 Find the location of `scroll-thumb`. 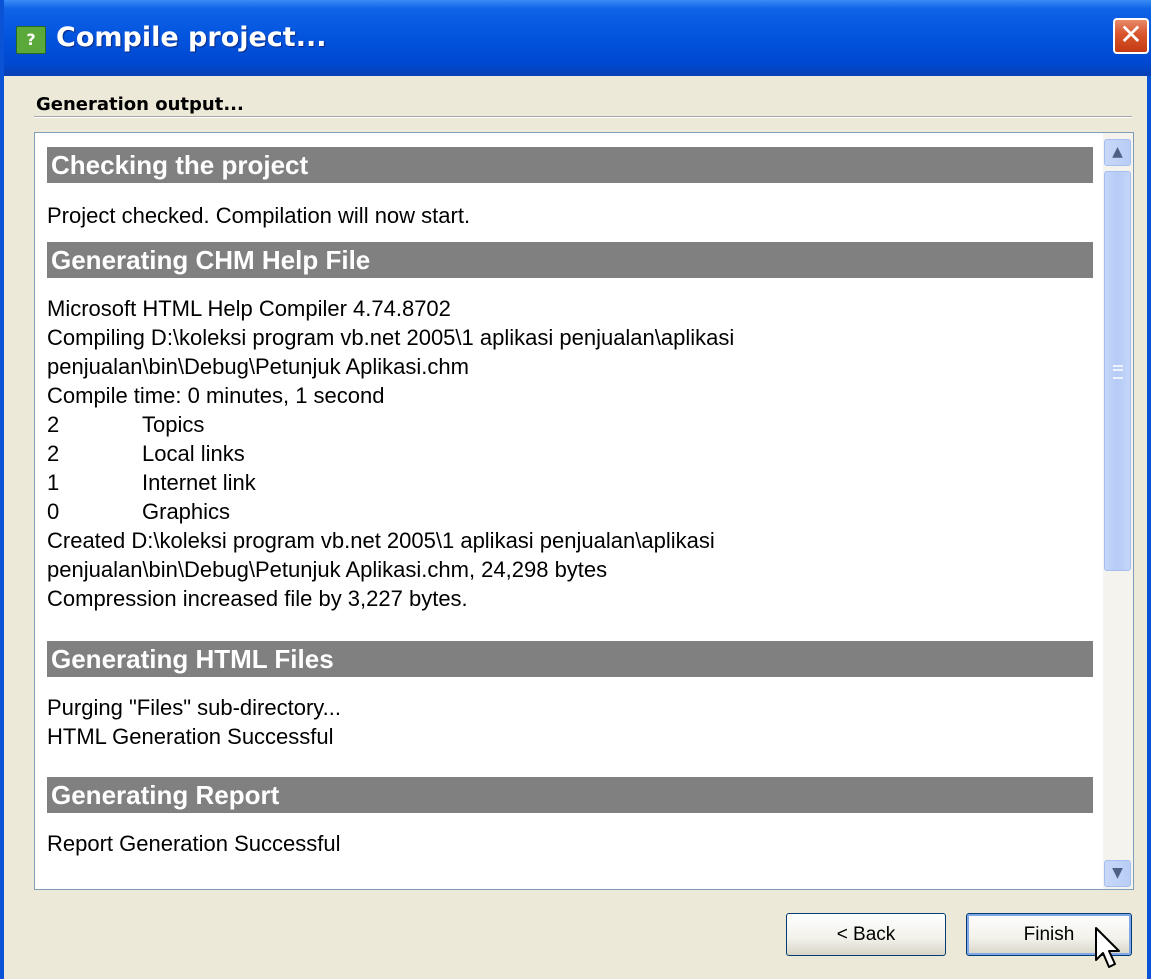

scroll-thumb is located at coordinates (1117, 371).